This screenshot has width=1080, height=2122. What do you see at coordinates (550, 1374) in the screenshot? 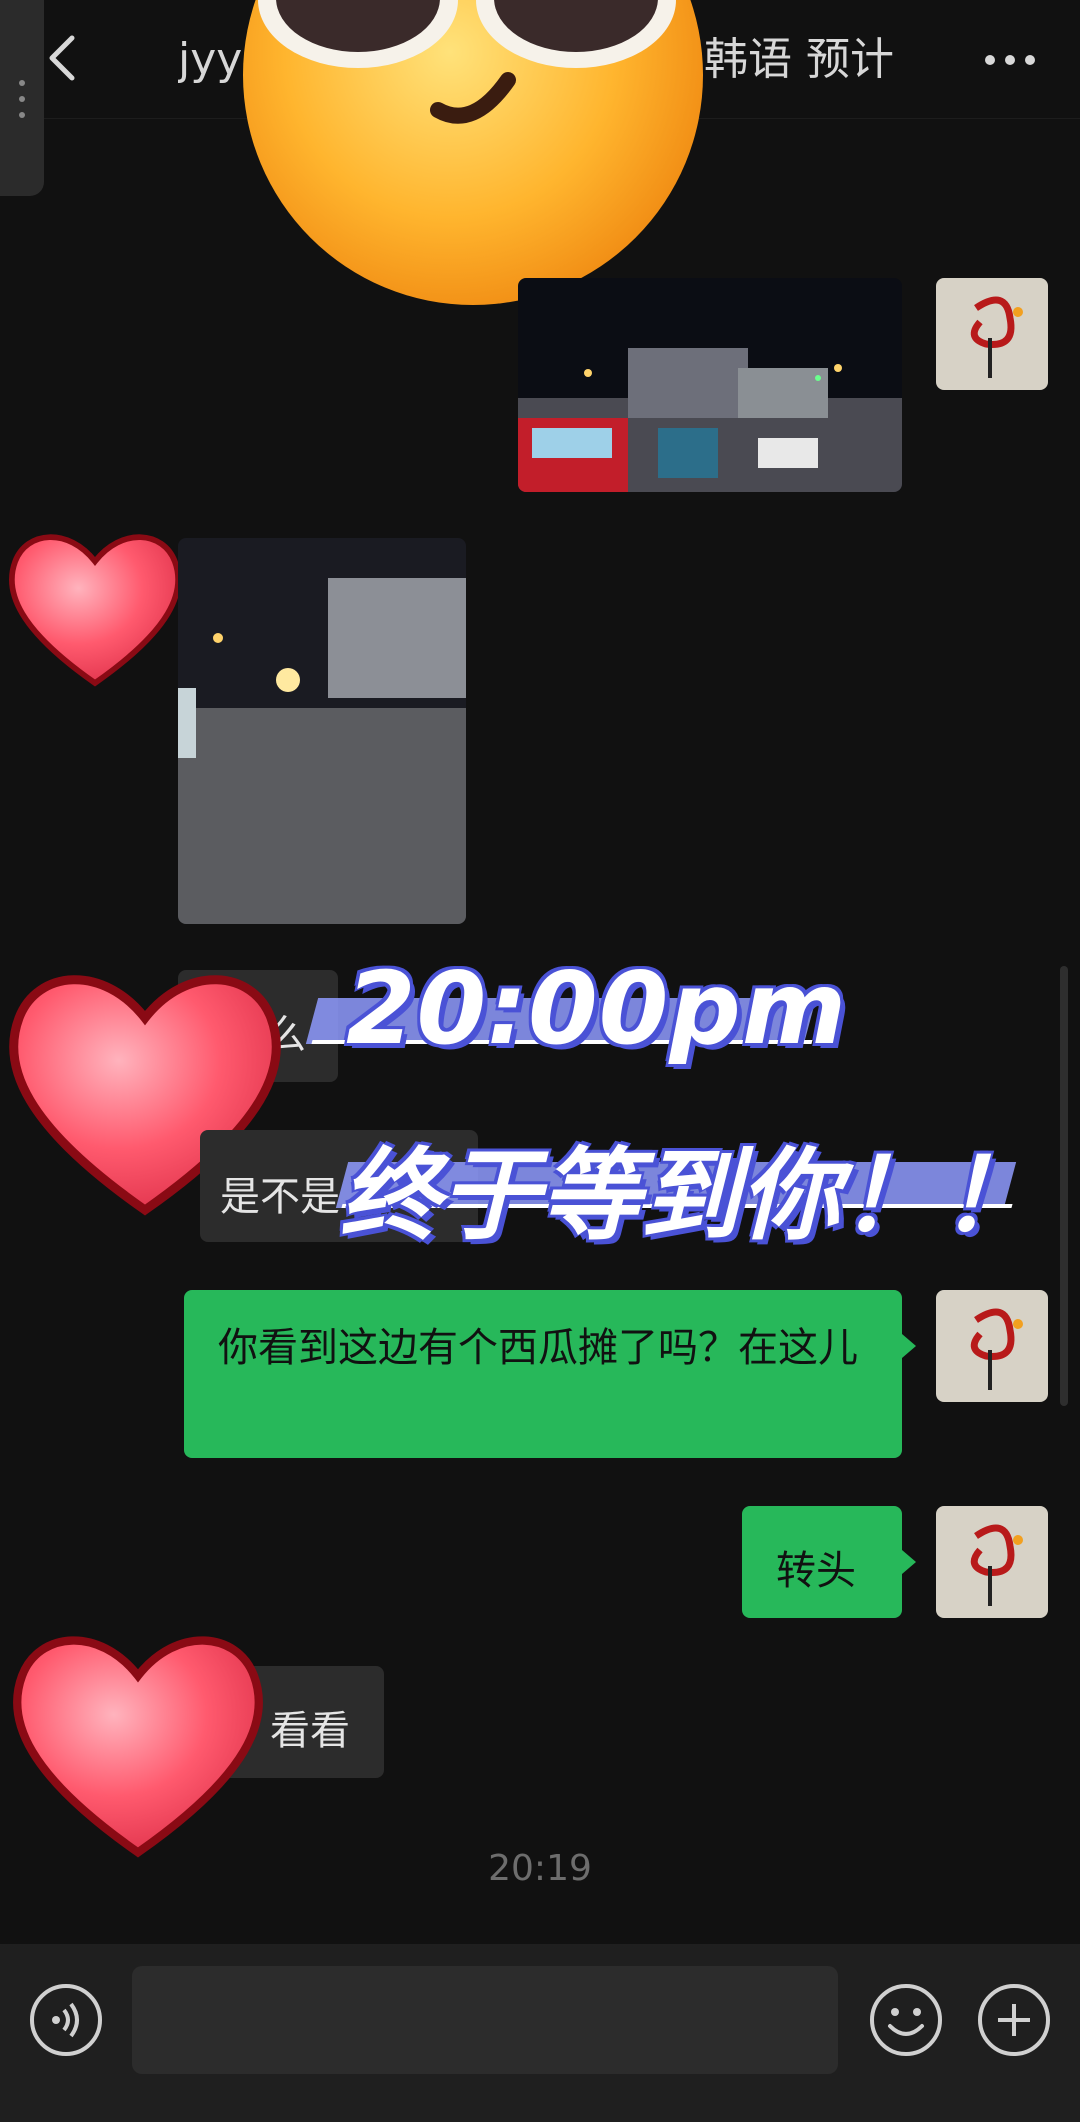
I see `sent-message-bubble: 你看到这边有个西瓜摊了吗？在这儿` at bounding box center [550, 1374].